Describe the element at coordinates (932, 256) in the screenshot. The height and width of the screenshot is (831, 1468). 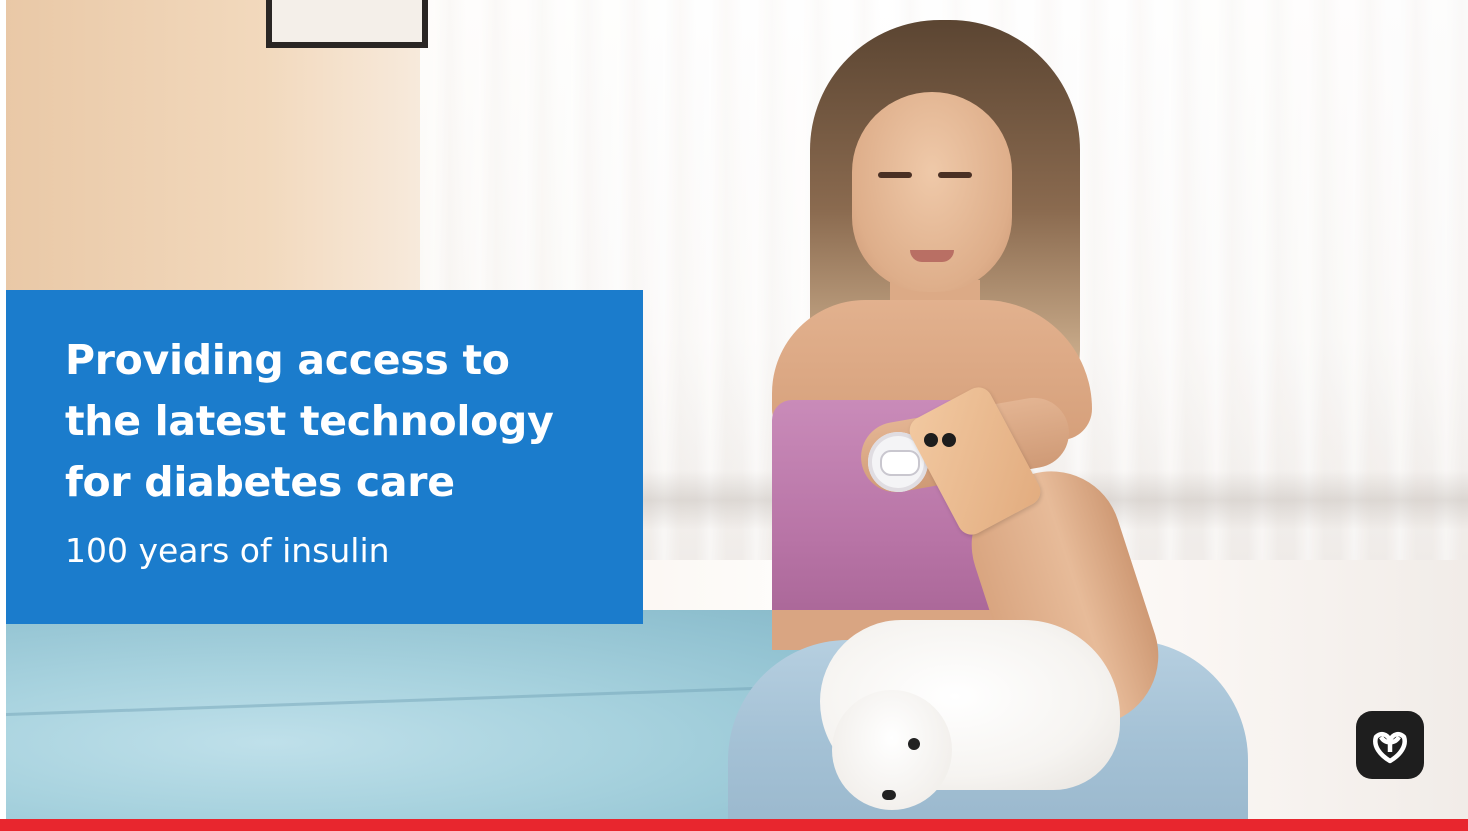
I see `lips` at that location.